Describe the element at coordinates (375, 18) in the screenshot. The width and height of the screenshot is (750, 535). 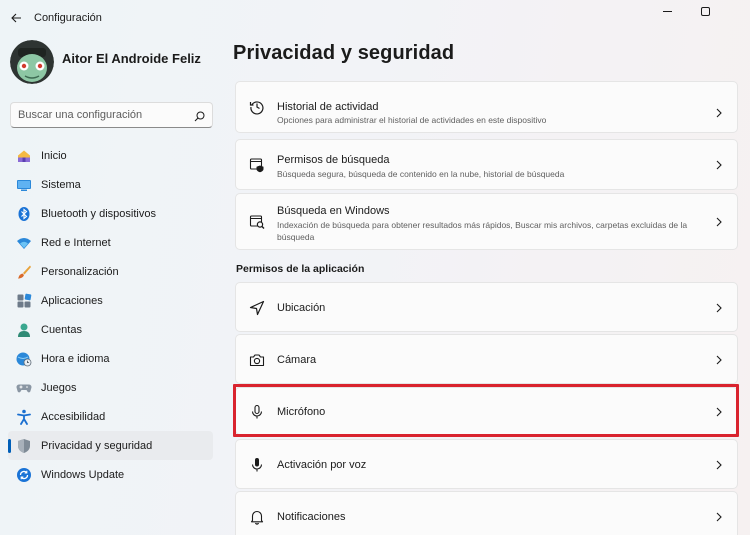
I see `title-bar: Configuración` at that location.